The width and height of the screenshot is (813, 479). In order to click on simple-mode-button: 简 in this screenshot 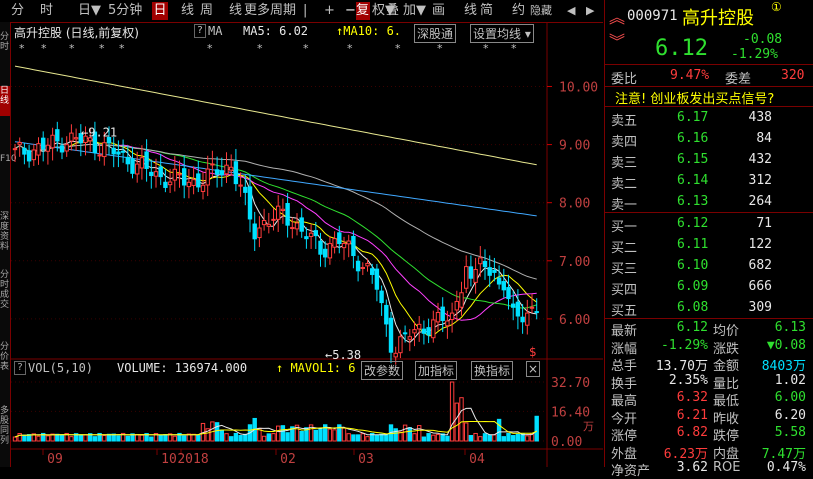, I will do `click(486, 11)`.